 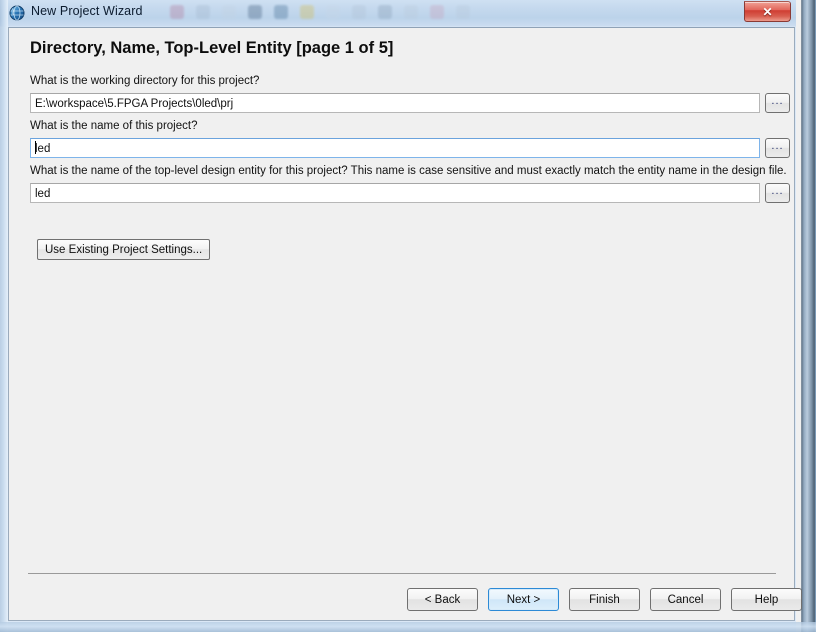 I want to click on close-icon: ✕, so click(x=767, y=11).